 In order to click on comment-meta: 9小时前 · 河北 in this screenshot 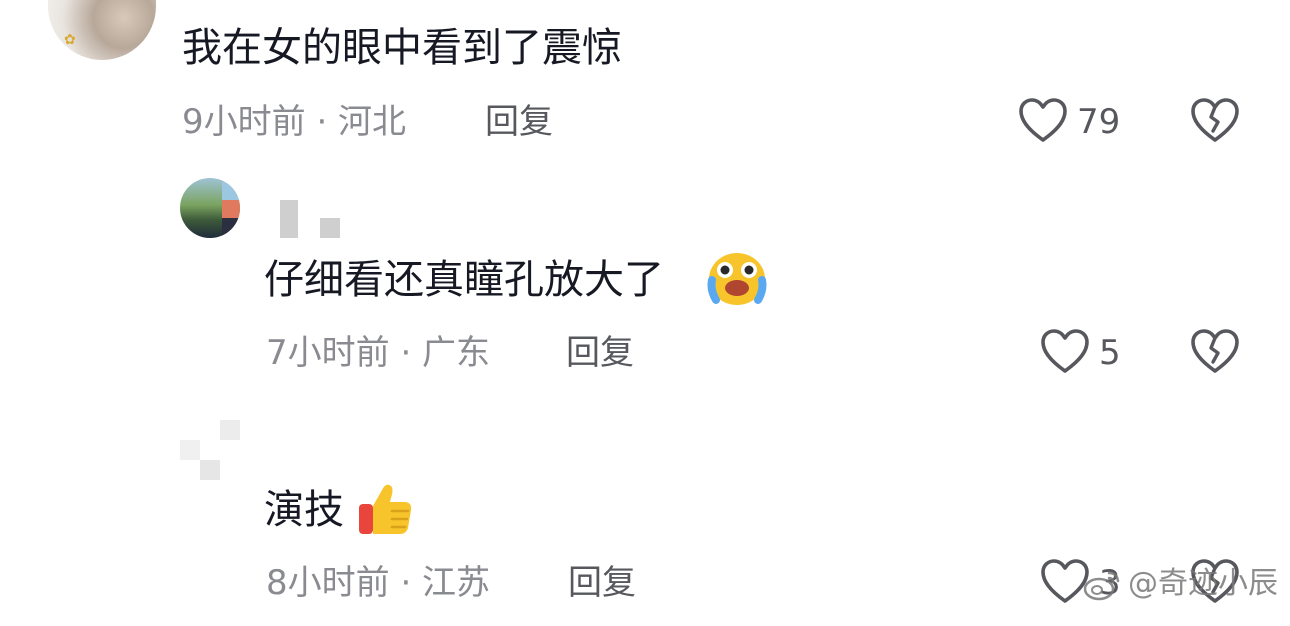, I will do `click(294, 122)`.